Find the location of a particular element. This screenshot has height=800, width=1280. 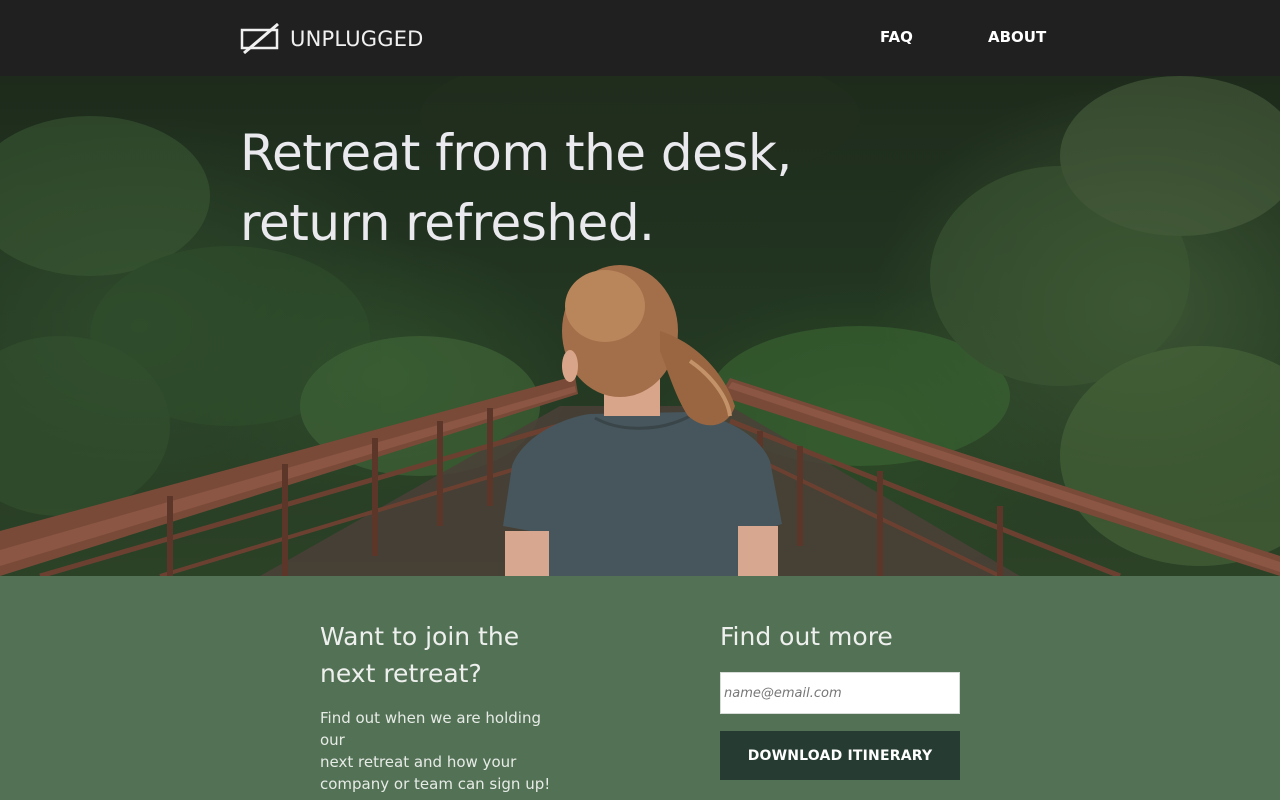

brand-logo-link: UNPLUGGED is located at coordinates (332, 39).